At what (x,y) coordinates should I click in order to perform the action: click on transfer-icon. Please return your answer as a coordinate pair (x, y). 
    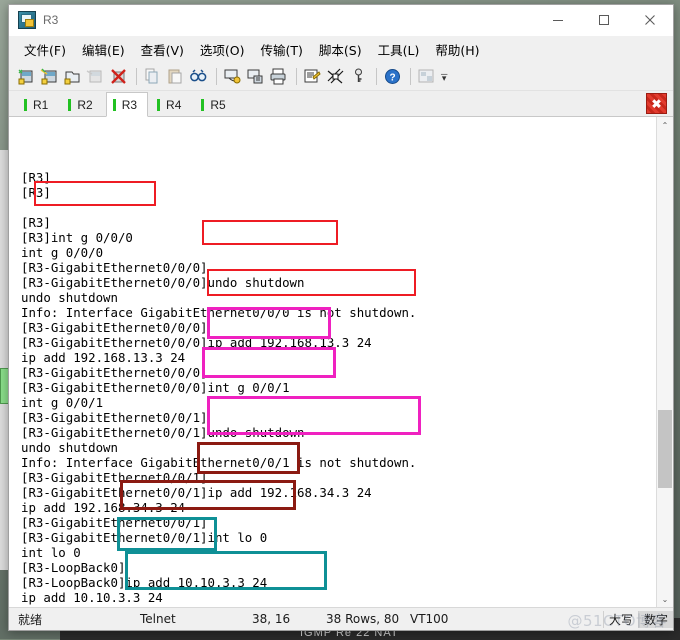
    Looking at the image, I should click on (335, 76).